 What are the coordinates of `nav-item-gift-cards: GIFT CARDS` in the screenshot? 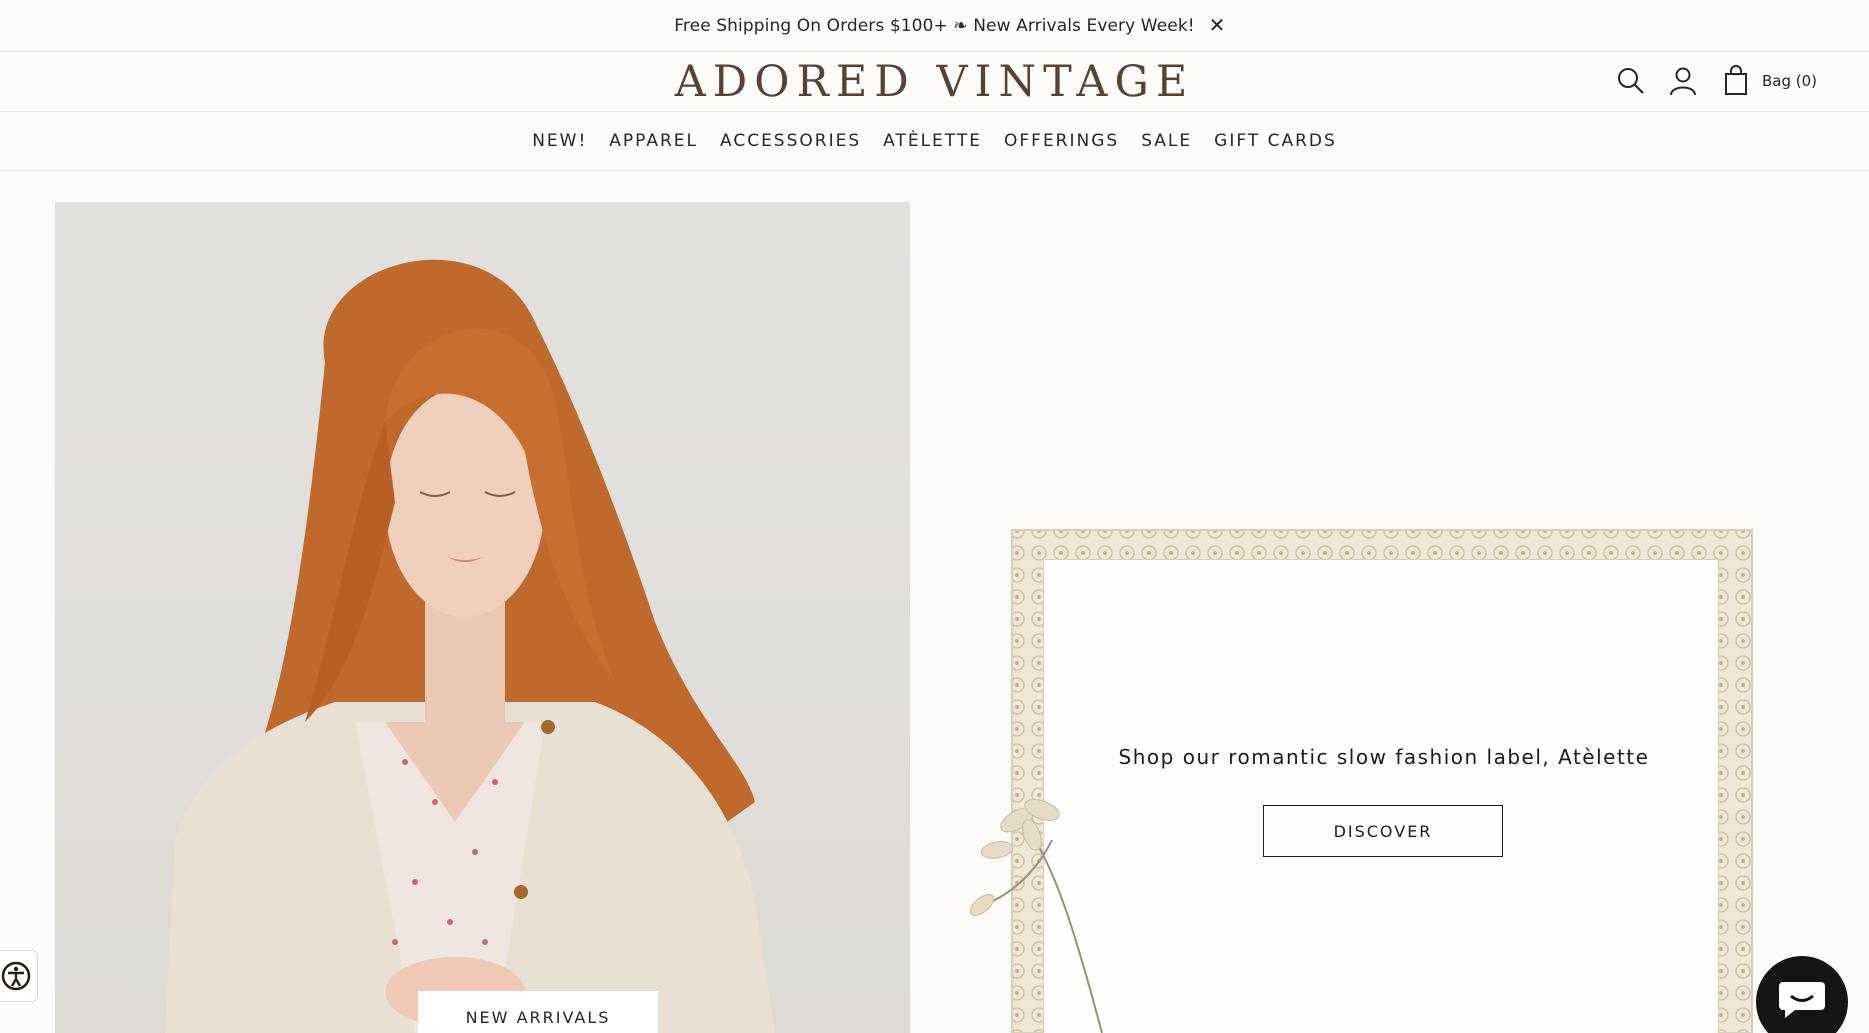 It's located at (1275, 141).